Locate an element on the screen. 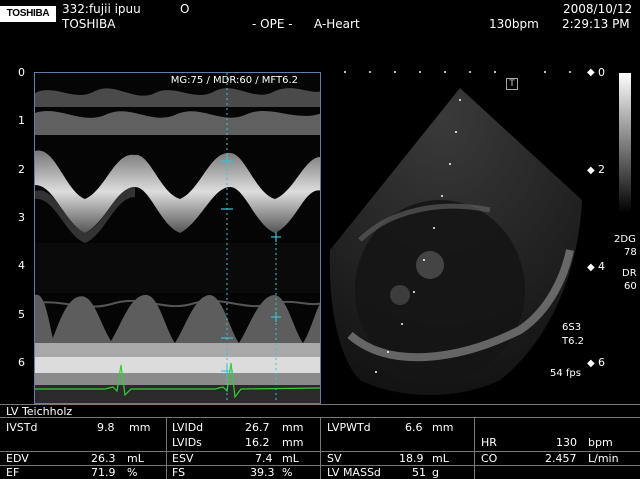 The image size is (640, 479). lvmass-label: LV MASSd is located at coordinates (354, 472).